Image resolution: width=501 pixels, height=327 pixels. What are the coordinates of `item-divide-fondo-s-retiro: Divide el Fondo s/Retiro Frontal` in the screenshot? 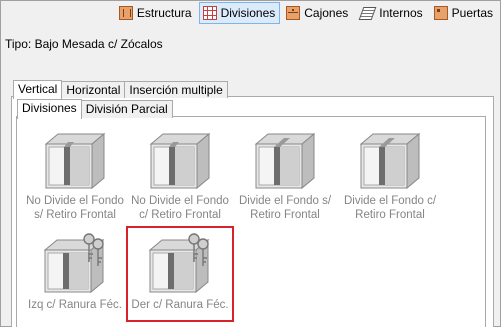 It's located at (285, 176).